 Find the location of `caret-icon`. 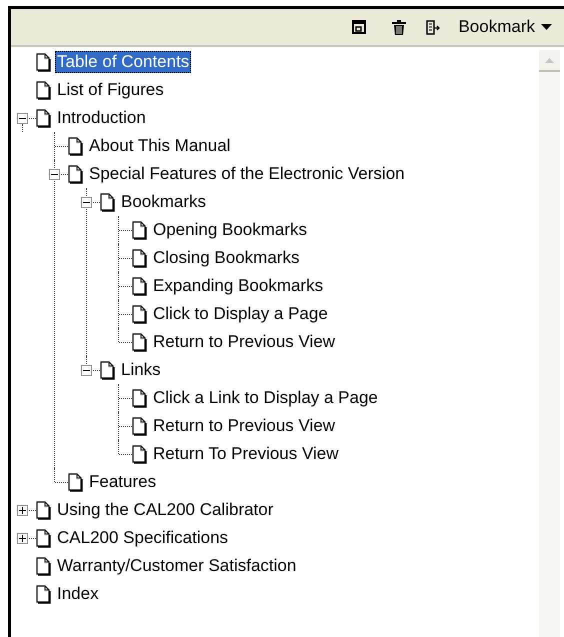

caret-icon is located at coordinates (546, 27).